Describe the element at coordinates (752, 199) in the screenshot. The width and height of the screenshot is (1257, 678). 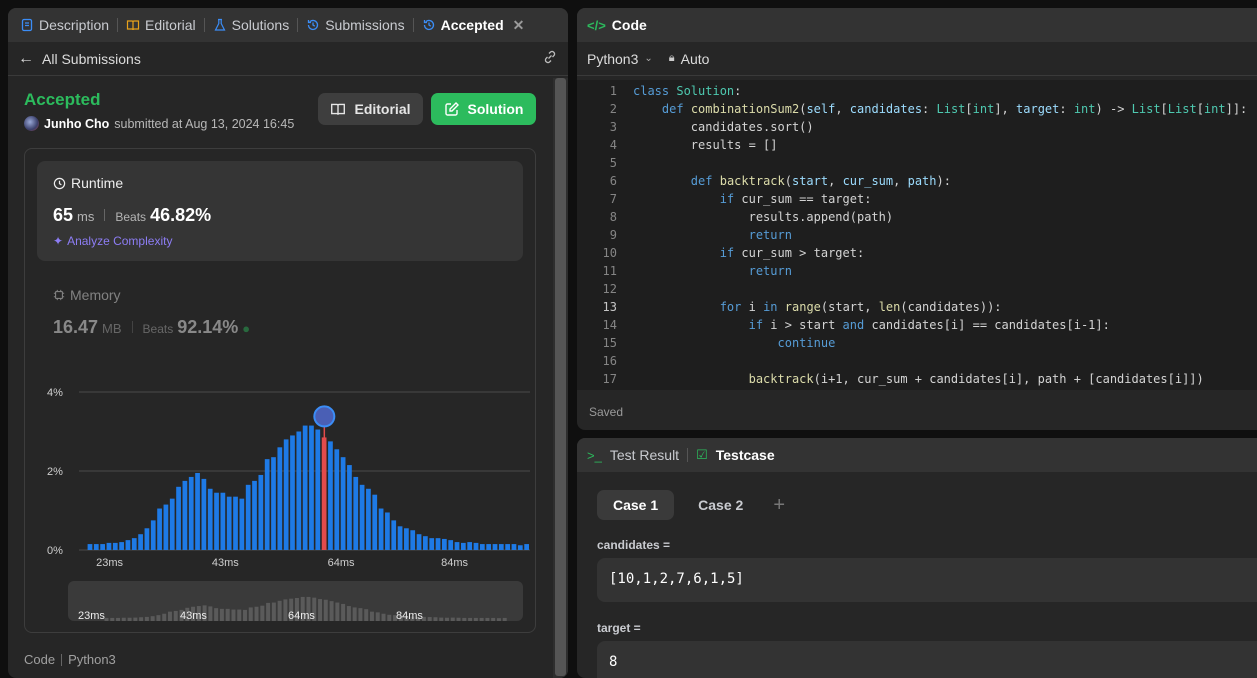
I see `code-line: if cur_sum == target:` at that location.